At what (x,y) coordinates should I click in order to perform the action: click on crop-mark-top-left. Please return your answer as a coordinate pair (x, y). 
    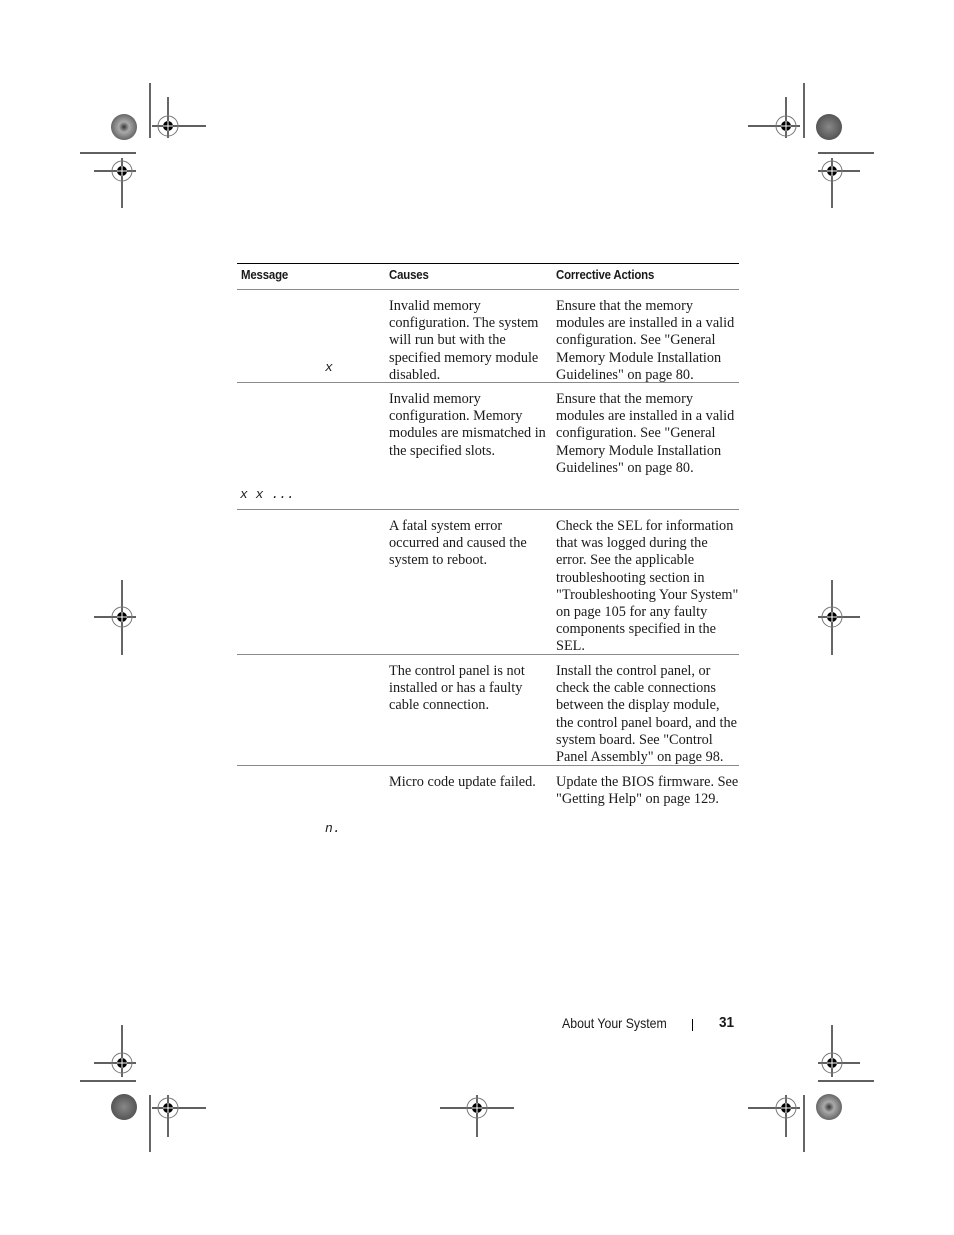
    Looking at the image, I should click on (143, 145).